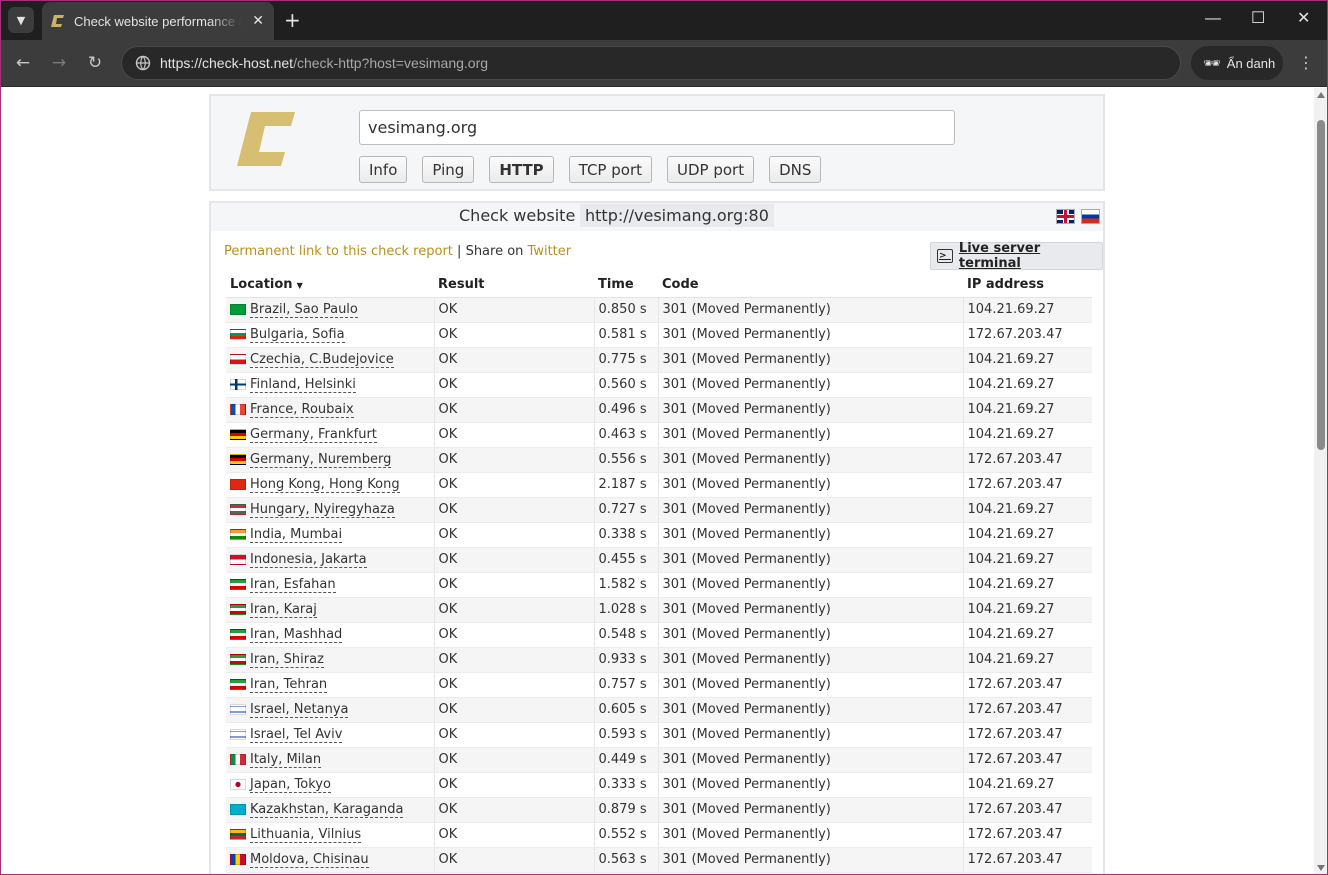 The width and height of the screenshot is (1328, 875). What do you see at coordinates (322, 510) in the screenshot?
I see `location-link: Hungary, Nyiregyhaza` at bounding box center [322, 510].